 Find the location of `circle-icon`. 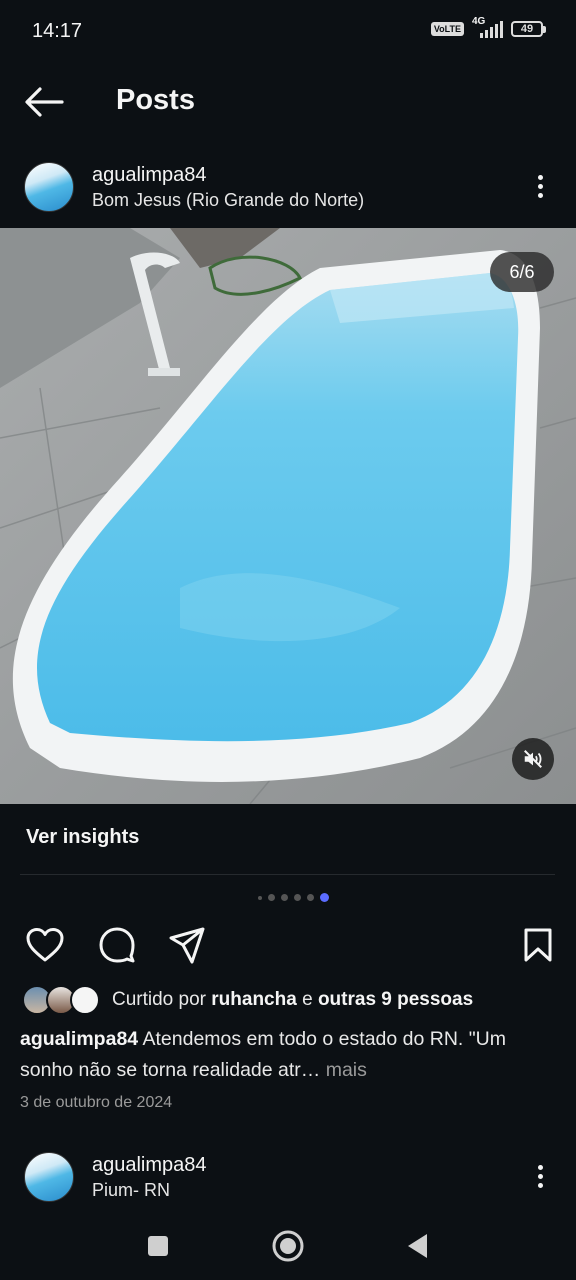

circle-icon is located at coordinates (288, 1246).